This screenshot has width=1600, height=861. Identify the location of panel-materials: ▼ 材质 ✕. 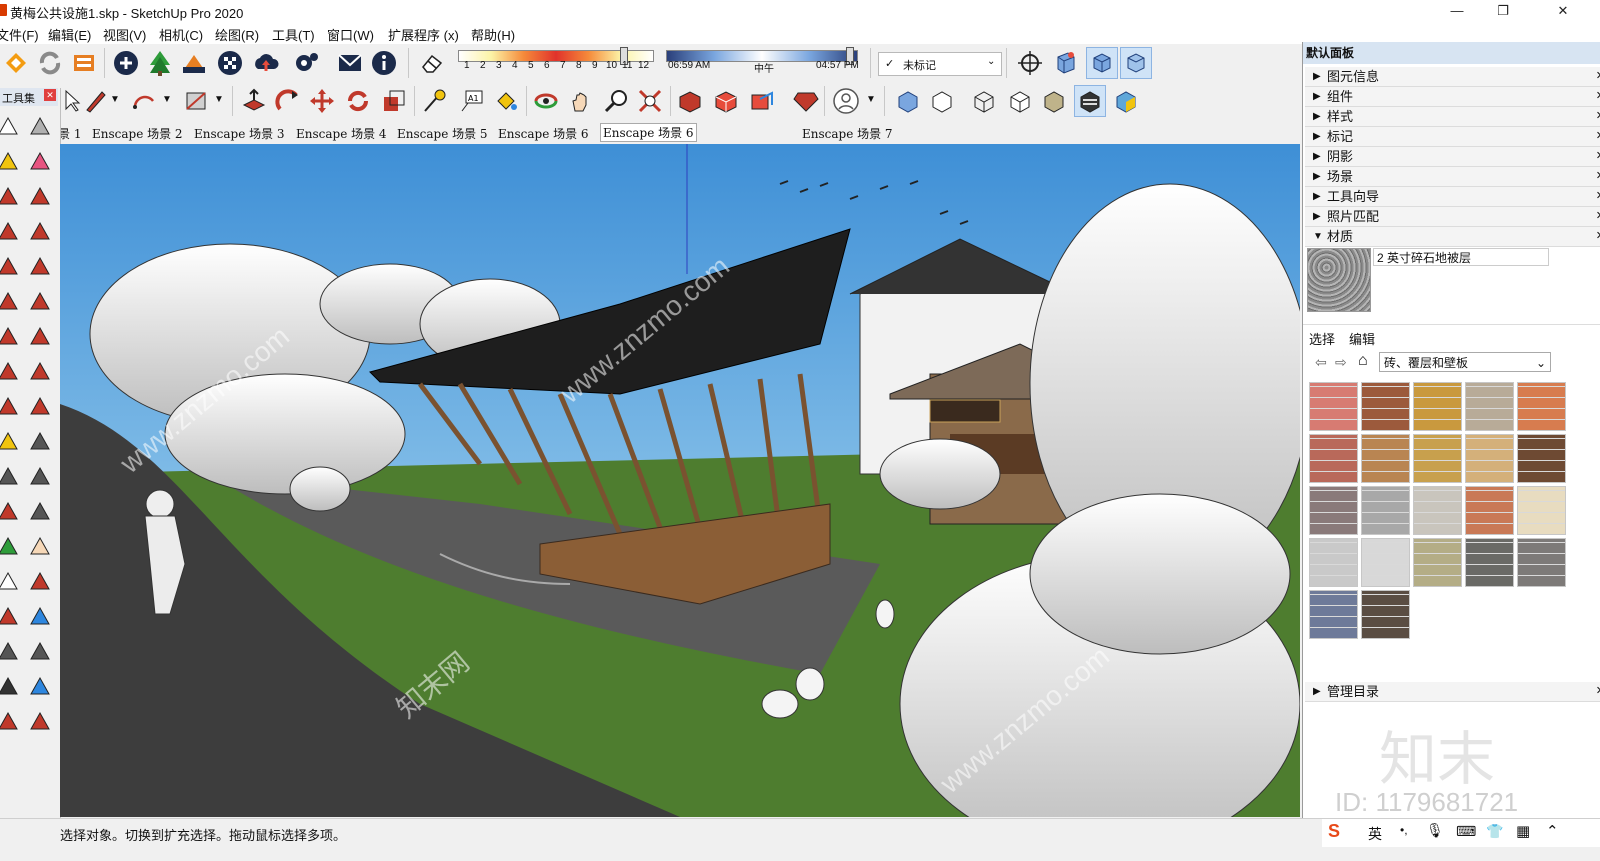
(1452, 237).